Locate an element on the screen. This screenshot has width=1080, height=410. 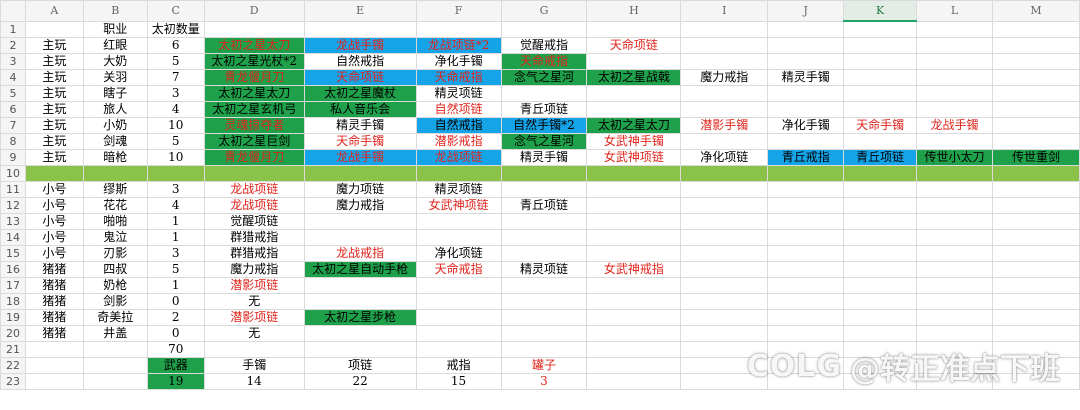
cell-f3: 净化手镯 is located at coordinates (458, 61).